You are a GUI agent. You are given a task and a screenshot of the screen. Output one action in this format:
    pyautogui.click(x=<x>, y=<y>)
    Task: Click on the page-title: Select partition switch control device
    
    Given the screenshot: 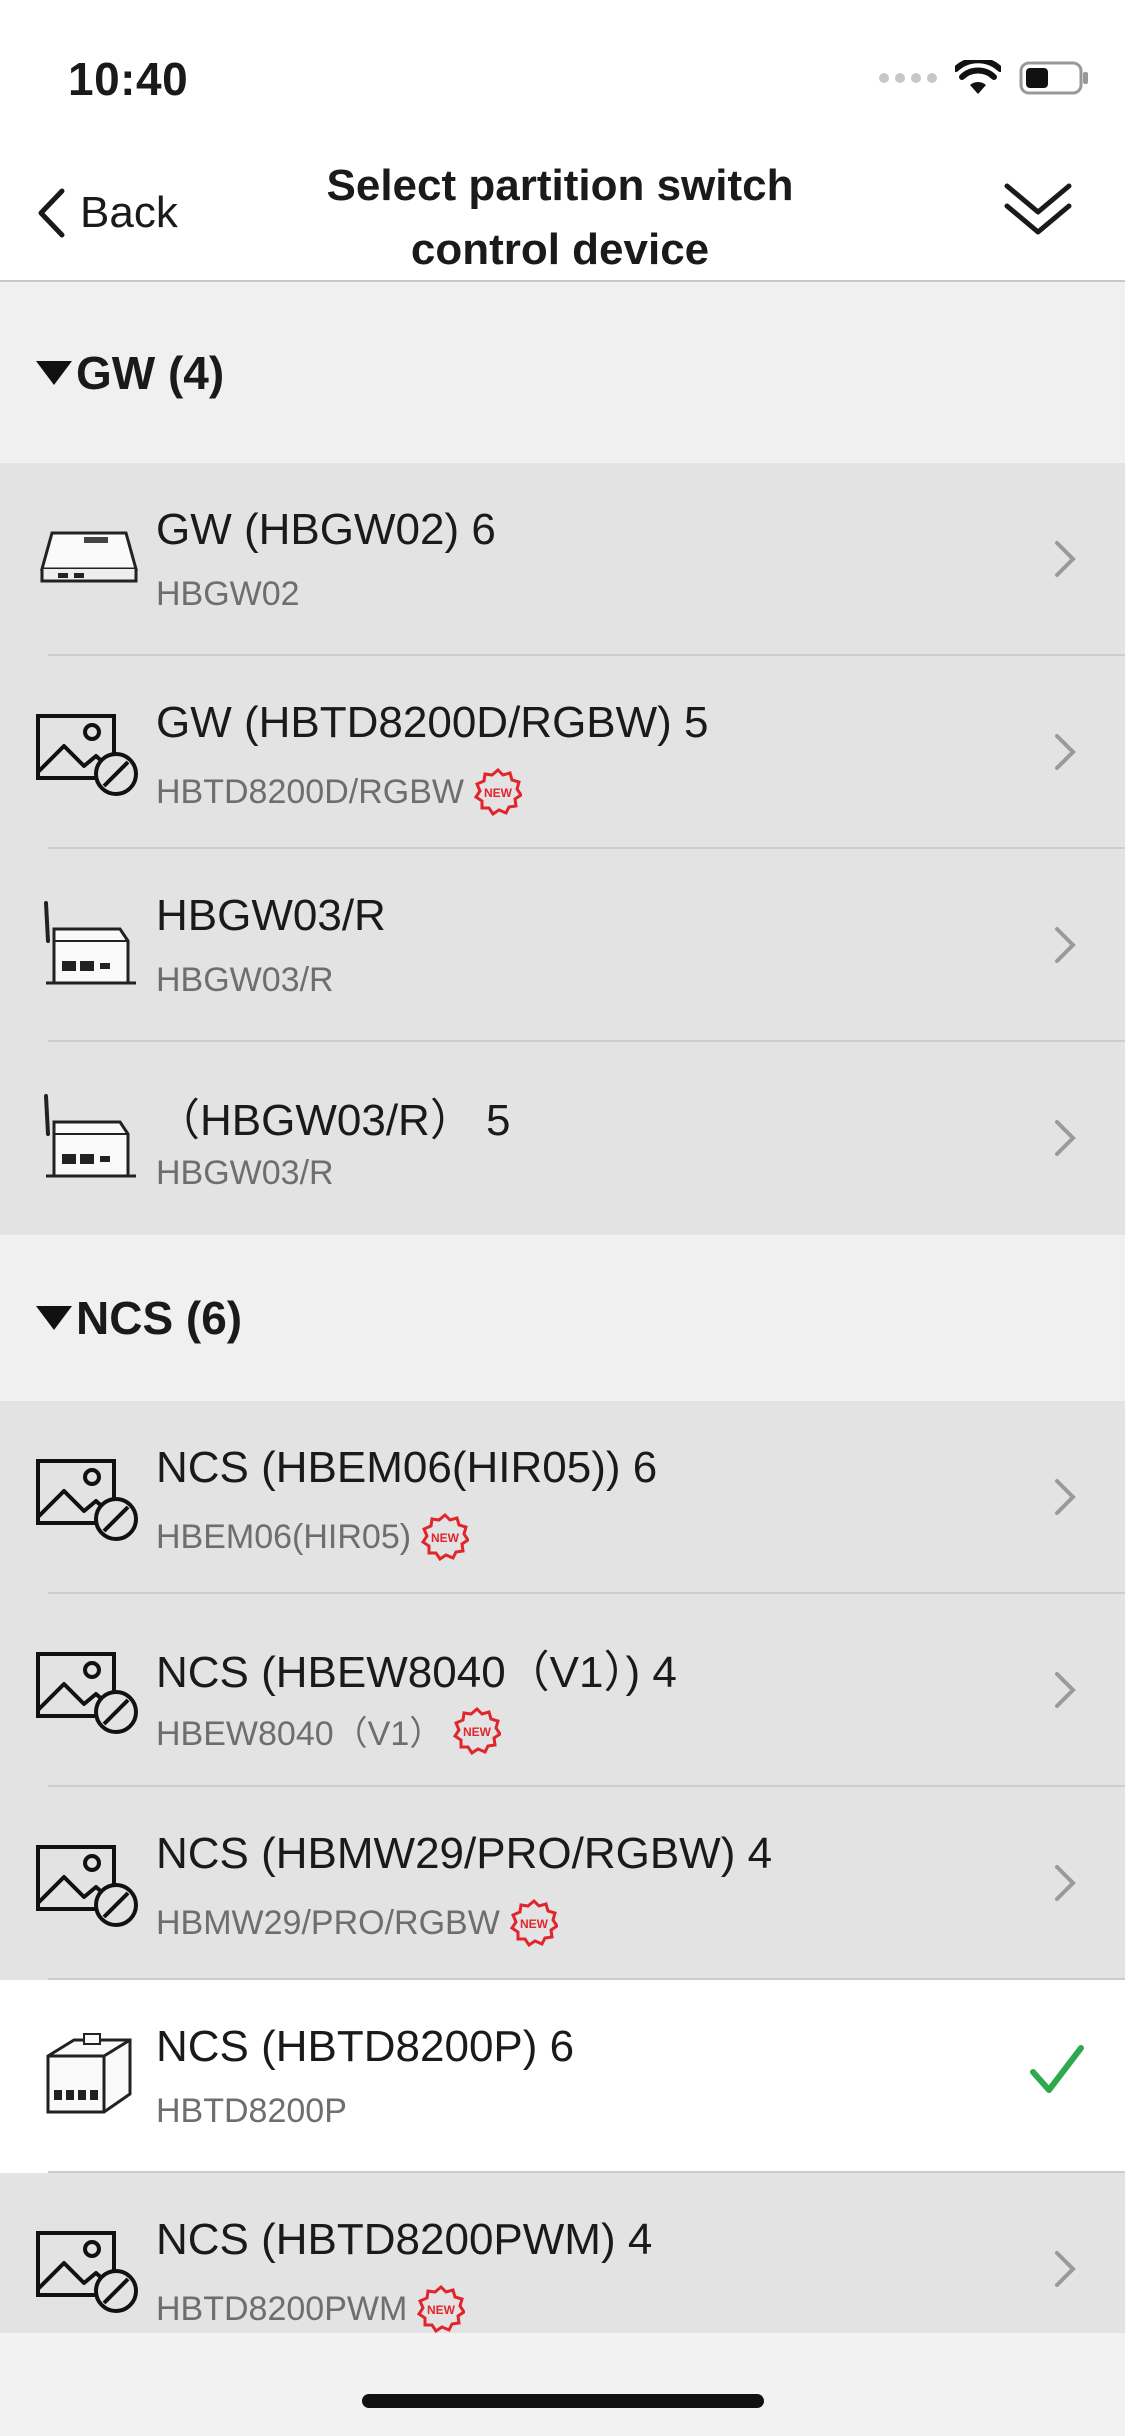 What is the action you would take?
    pyautogui.click(x=560, y=218)
    